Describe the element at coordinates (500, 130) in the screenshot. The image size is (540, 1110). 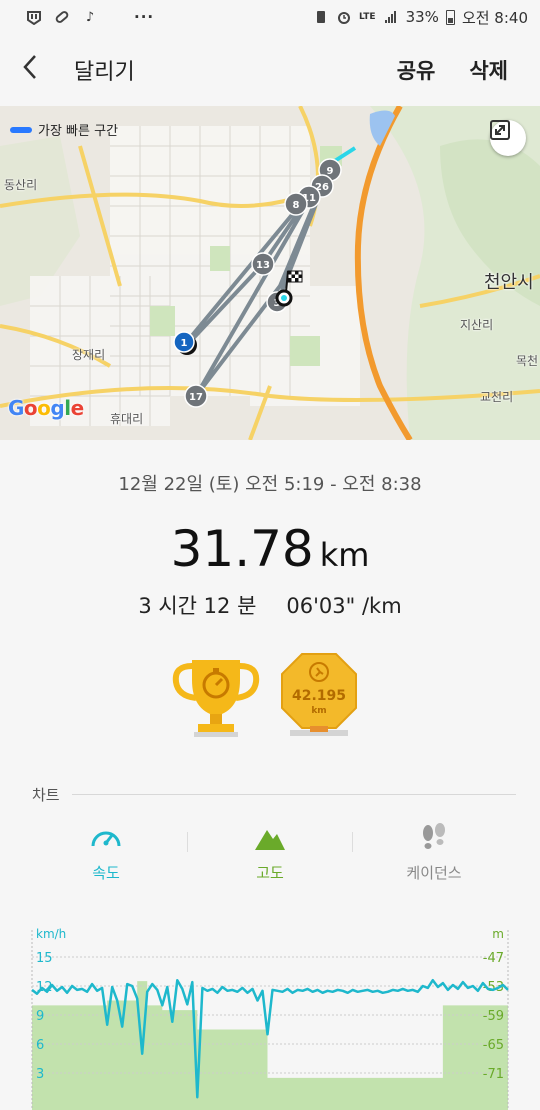
I see `expand-icon` at that location.